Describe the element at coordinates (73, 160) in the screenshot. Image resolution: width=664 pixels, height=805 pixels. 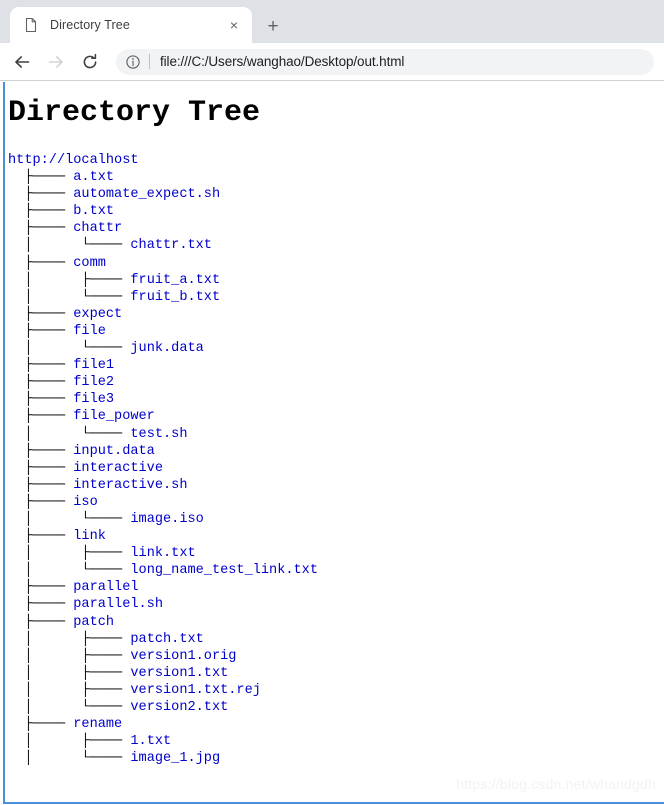
I see `tree-root-link: http://localhost` at that location.